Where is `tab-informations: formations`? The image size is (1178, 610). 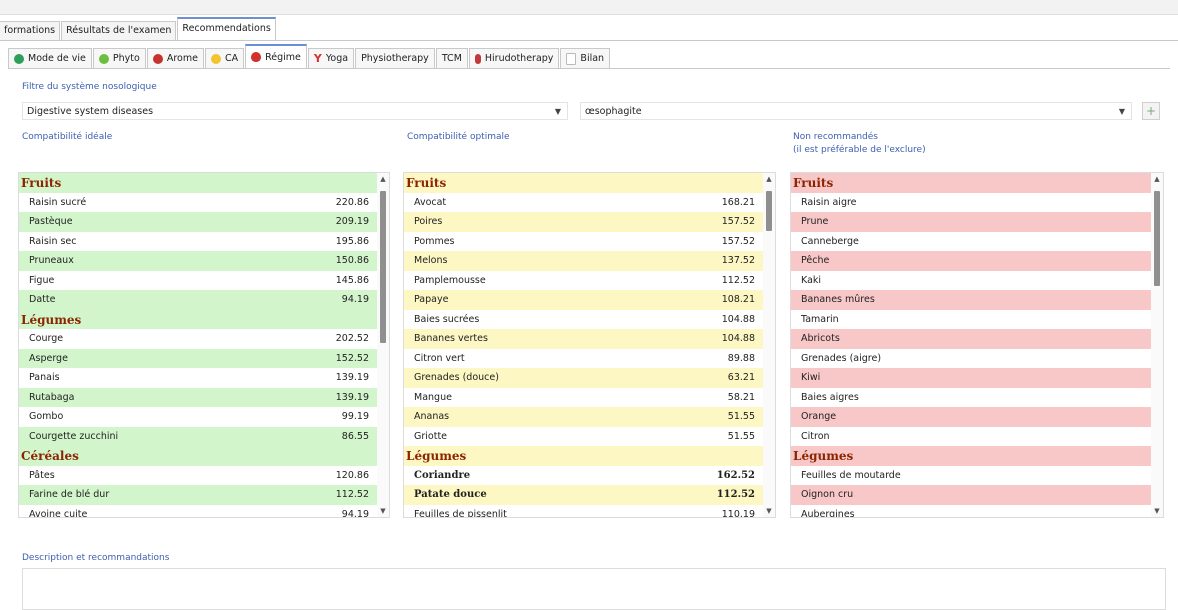
tab-informations: formations is located at coordinates (30, 30).